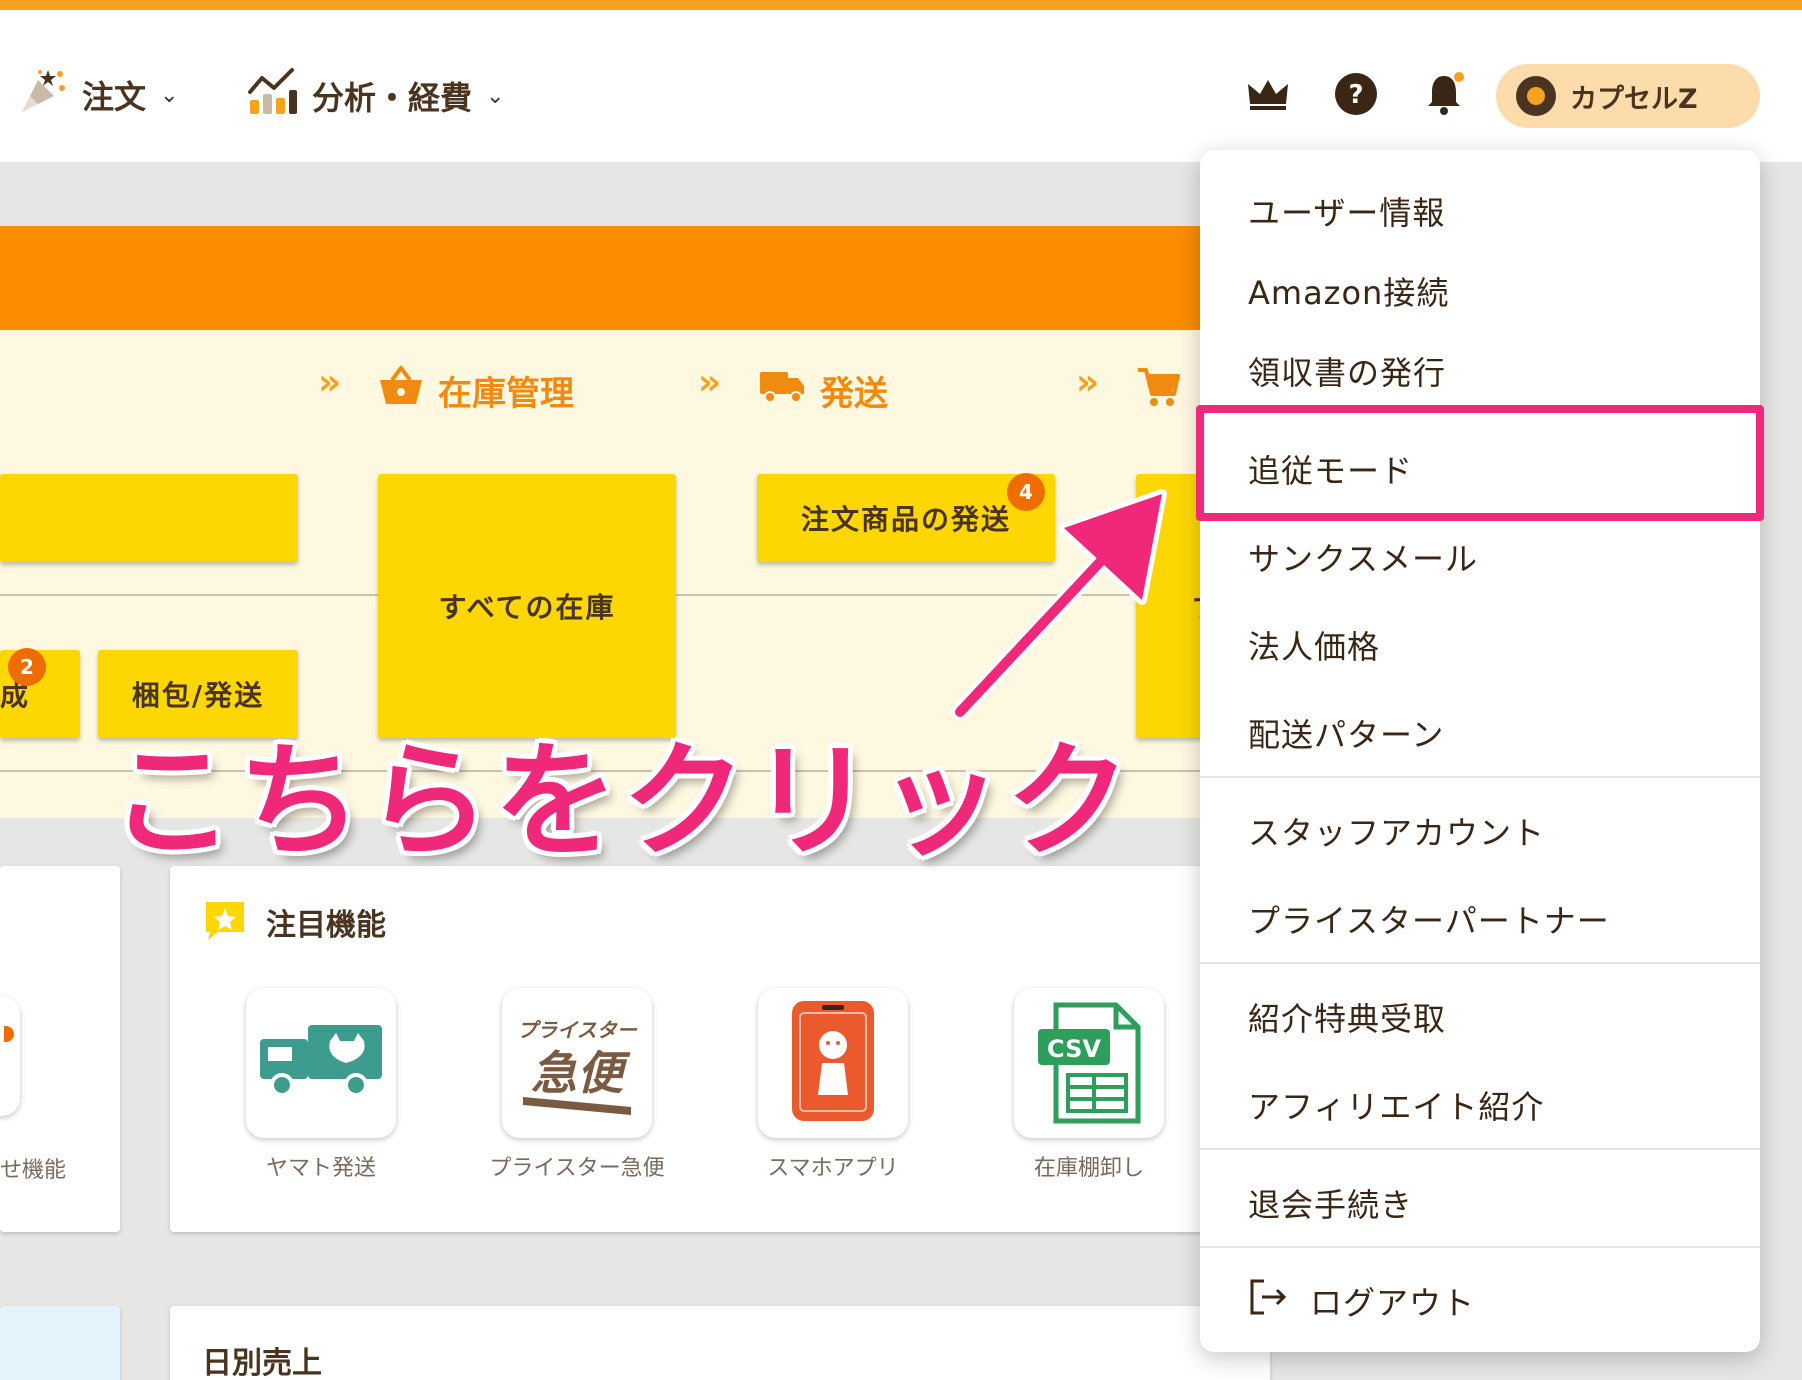 Image resolution: width=1802 pixels, height=1380 pixels. What do you see at coordinates (1347, 371) in the screenshot?
I see `menu-item-receipt: 領収書の発行` at bounding box center [1347, 371].